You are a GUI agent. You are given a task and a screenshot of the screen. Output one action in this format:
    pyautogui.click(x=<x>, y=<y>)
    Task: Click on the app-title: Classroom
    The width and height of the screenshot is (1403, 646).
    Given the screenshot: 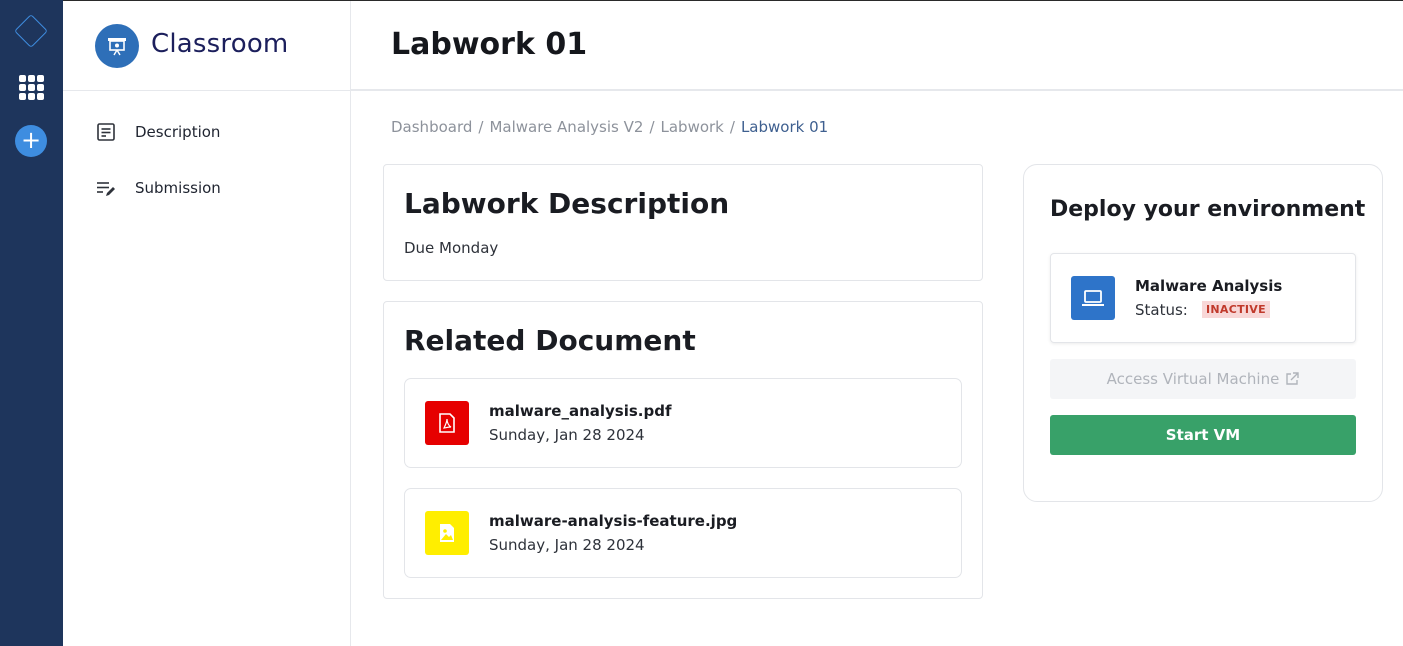 What is the action you would take?
    pyautogui.click(x=220, y=44)
    